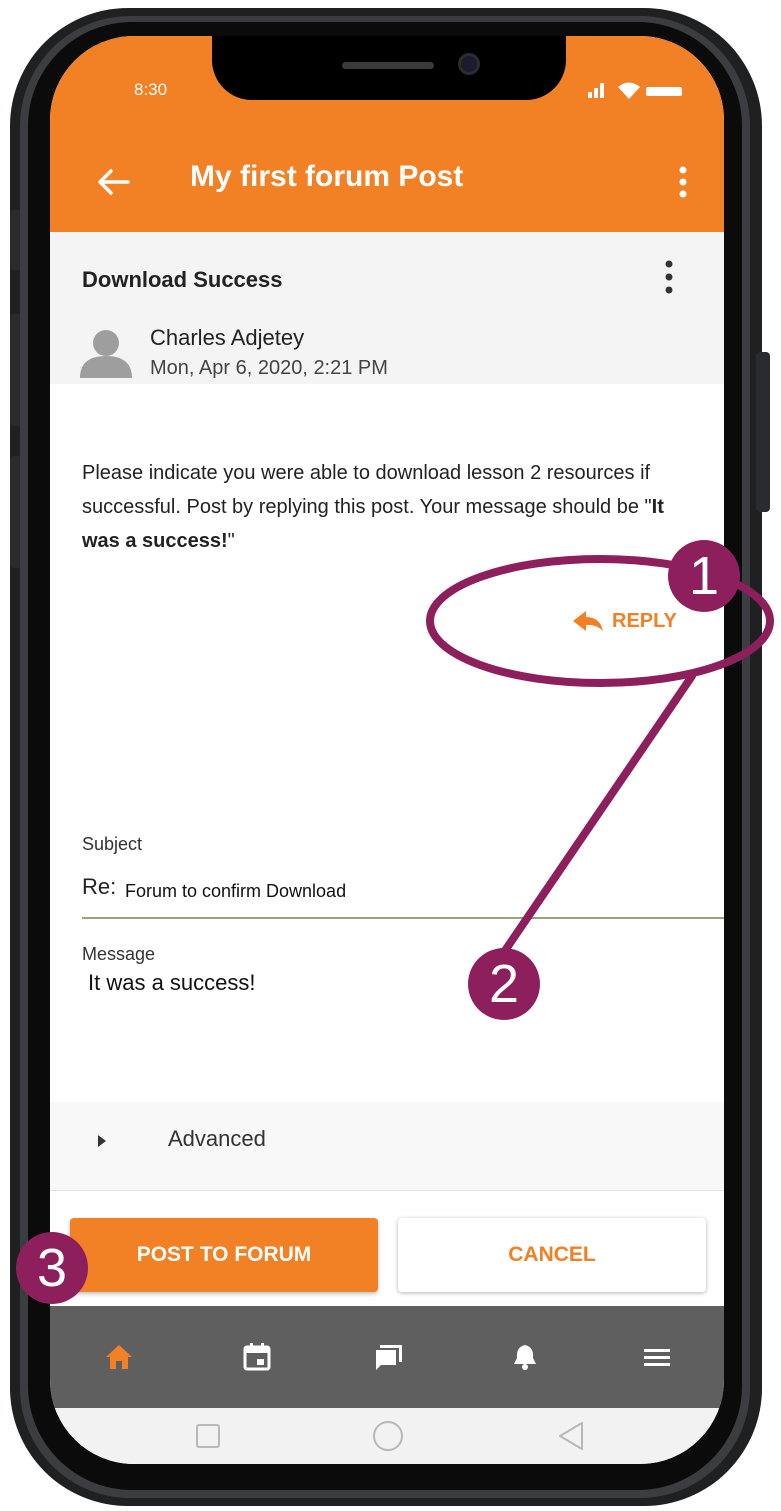  What do you see at coordinates (327, 176) in the screenshot?
I see `app-bar-title: My first forum Post` at bounding box center [327, 176].